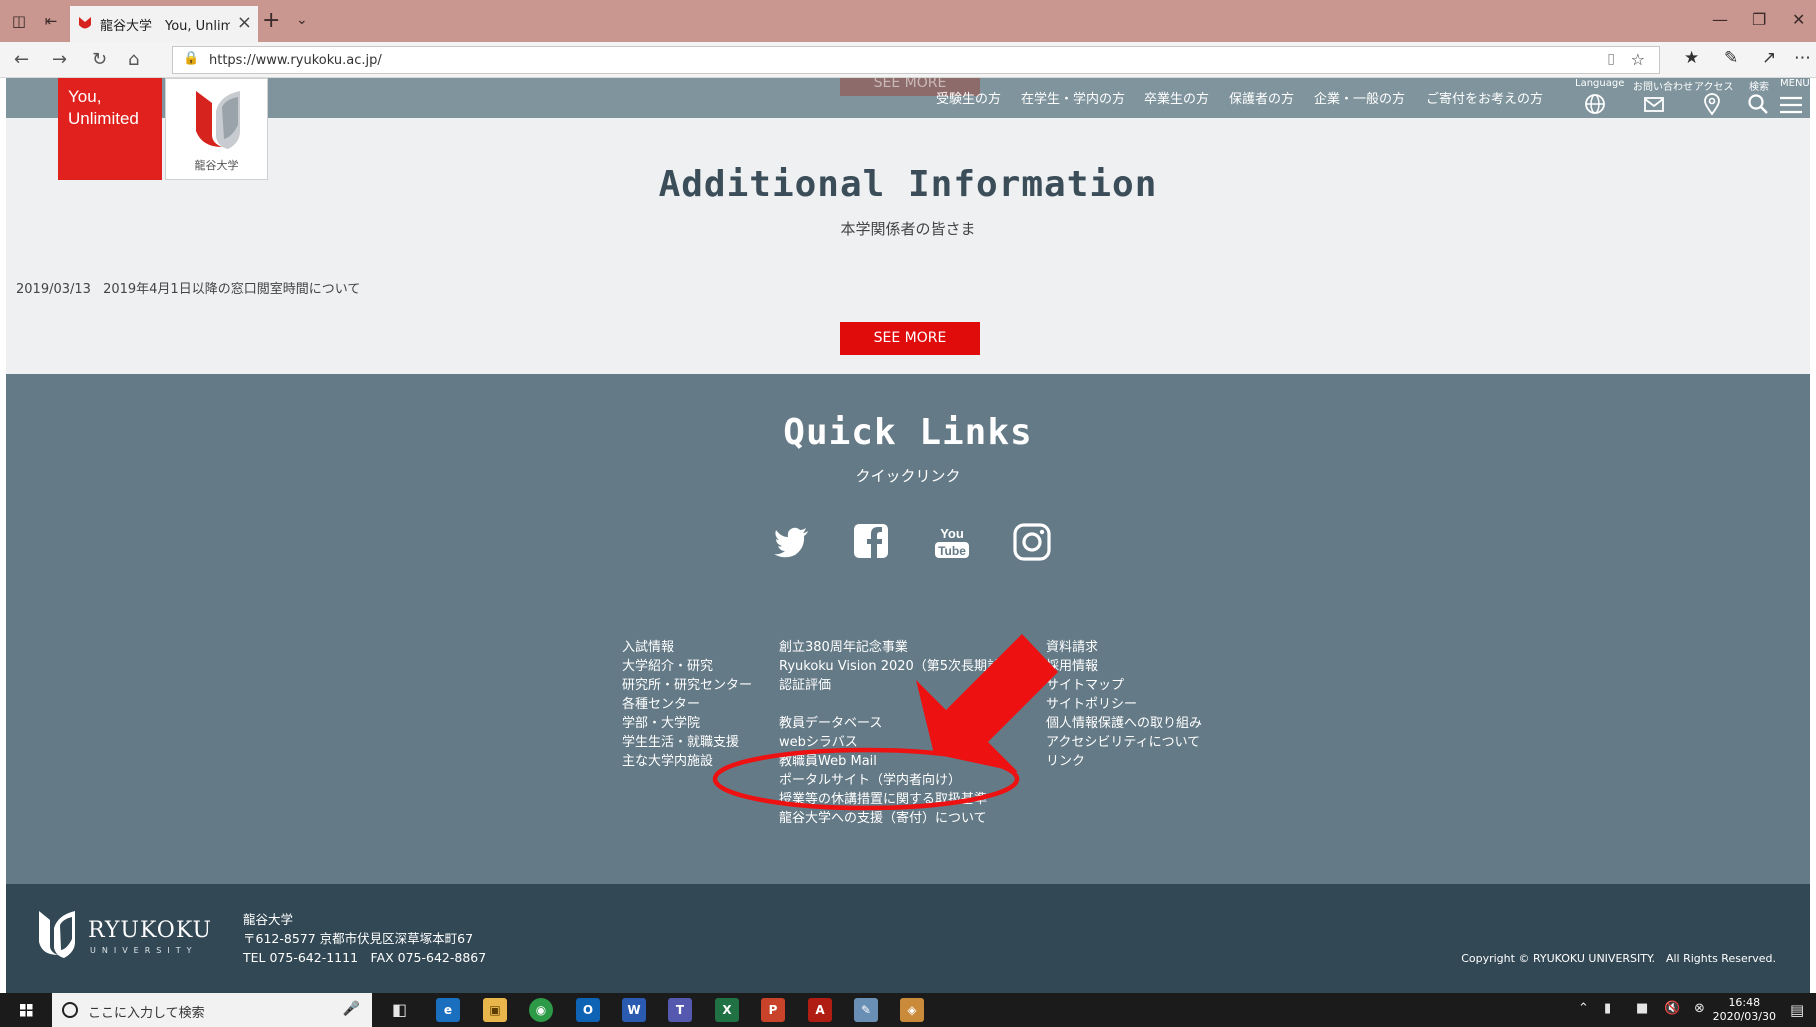 The image size is (1816, 1027). Describe the element at coordinates (212, 1010) in the screenshot. I see `taskbar-search-box: ここに入力して検索 🎤` at that location.